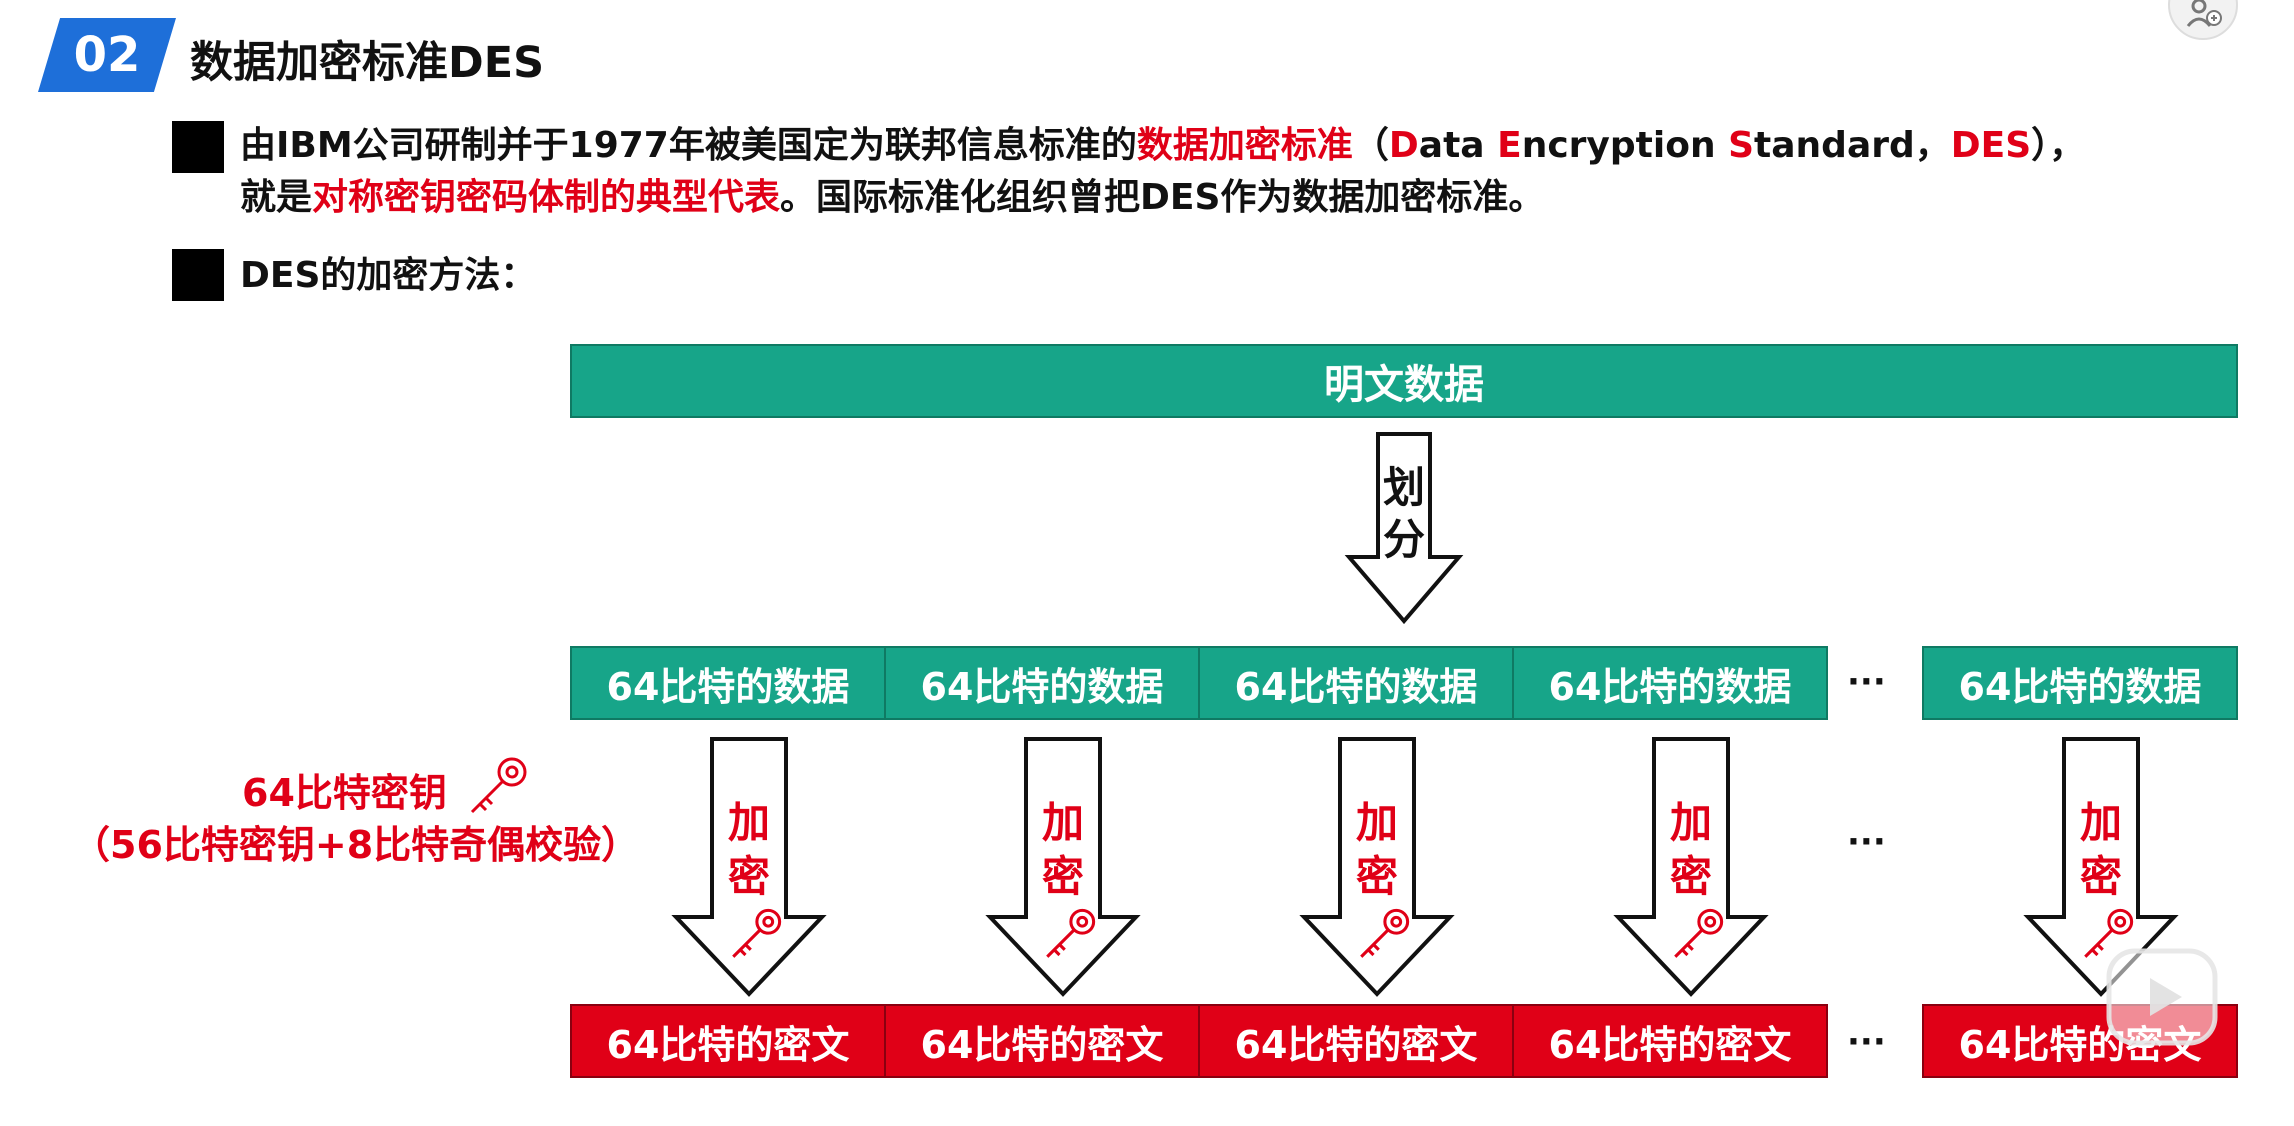  I want to click on highlight-text: E, so click(1509, 145).